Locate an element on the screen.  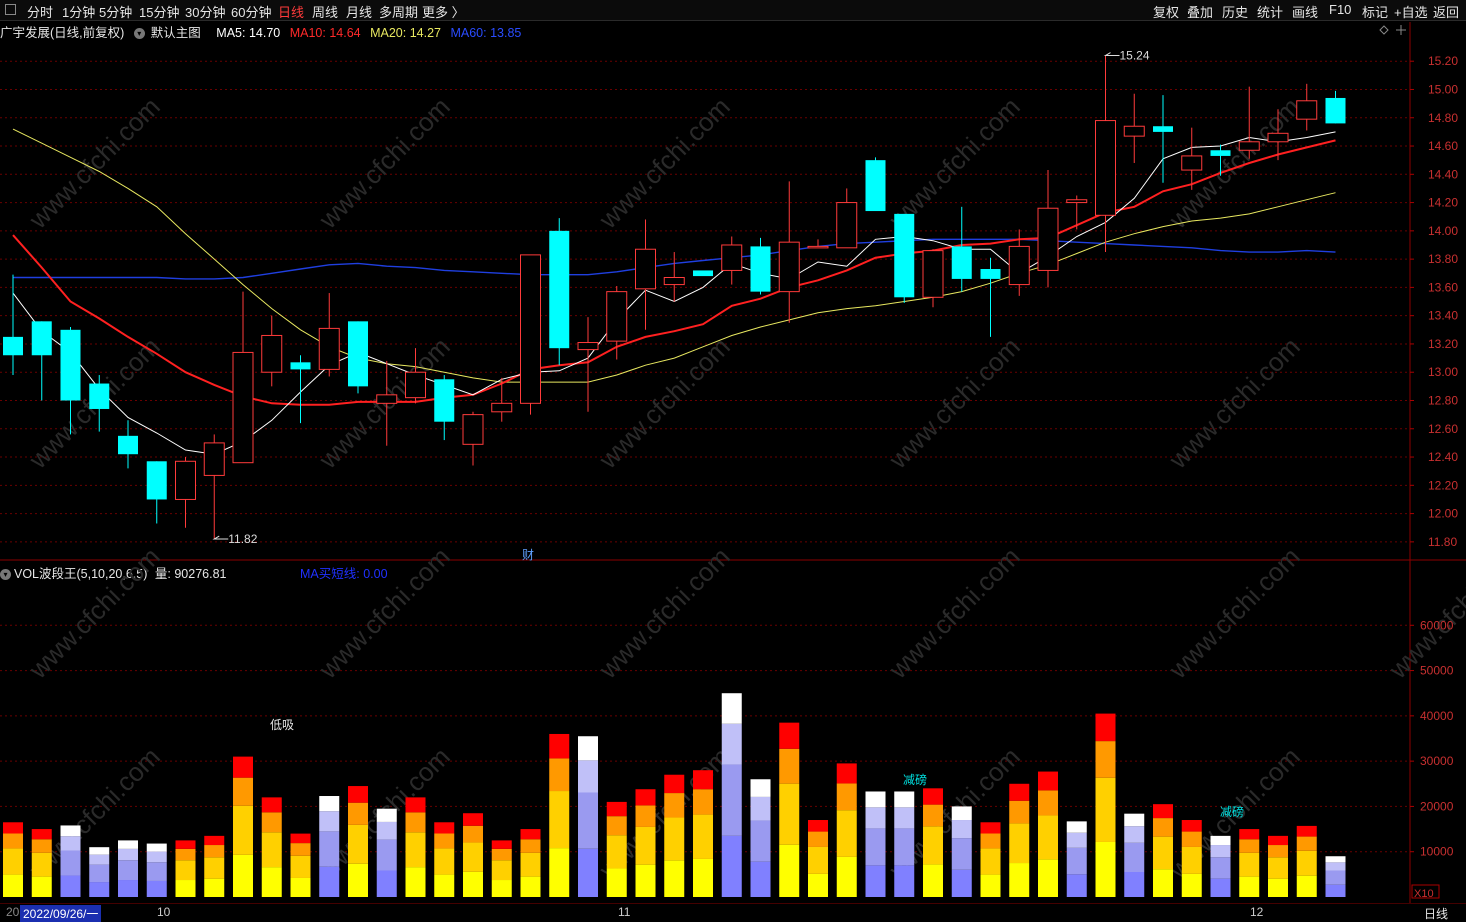
reduce-position-signal: 减磅 is located at coordinates (1232, 811).